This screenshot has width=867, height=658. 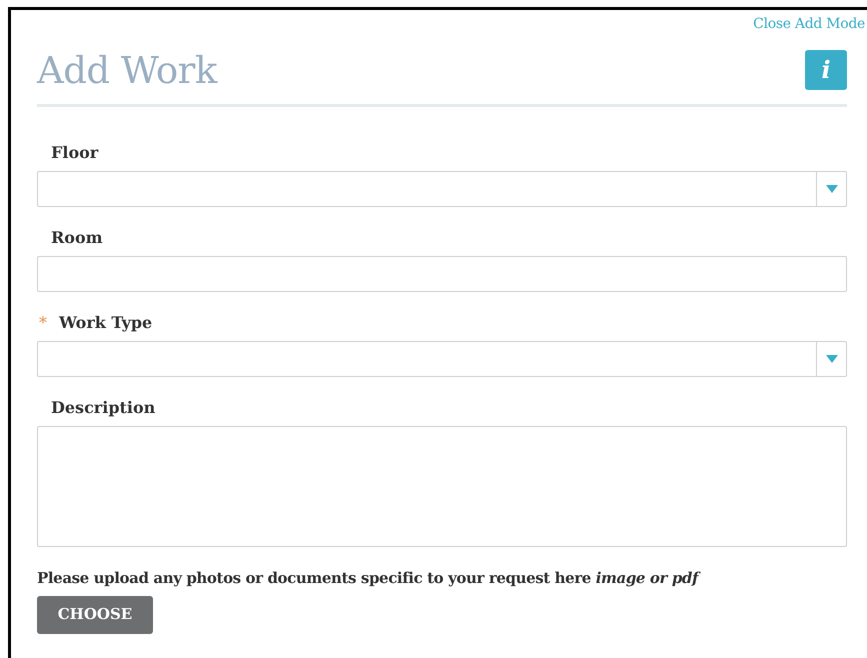 What do you see at coordinates (103, 408) in the screenshot?
I see `field-label: Description` at bounding box center [103, 408].